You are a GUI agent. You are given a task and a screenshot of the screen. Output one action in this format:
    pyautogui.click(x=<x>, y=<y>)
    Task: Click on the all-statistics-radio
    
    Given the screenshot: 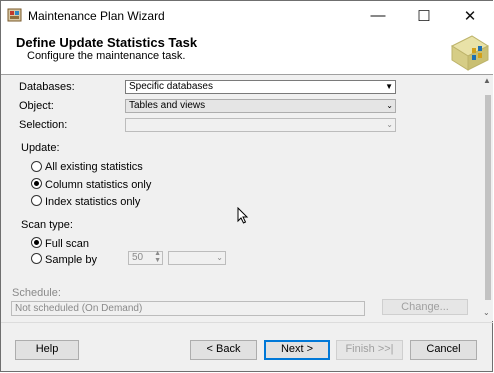 What is the action you would take?
    pyautogui.click(x=36, y=166)
    